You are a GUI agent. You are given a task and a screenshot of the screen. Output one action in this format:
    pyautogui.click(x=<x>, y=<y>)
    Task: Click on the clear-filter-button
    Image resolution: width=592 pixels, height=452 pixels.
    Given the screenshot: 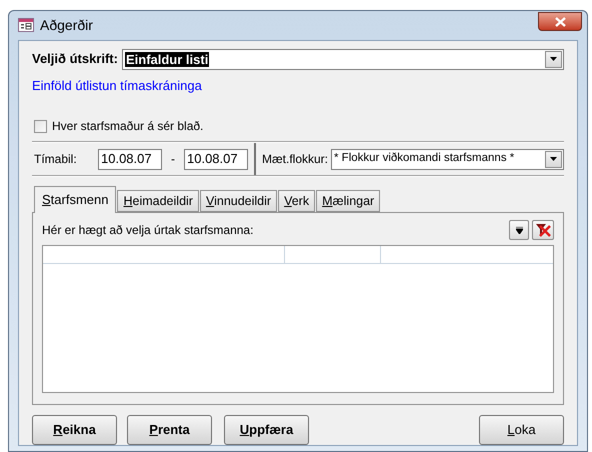 What is the action you would take?
    pyautogui.click(x=543, y=230)
    